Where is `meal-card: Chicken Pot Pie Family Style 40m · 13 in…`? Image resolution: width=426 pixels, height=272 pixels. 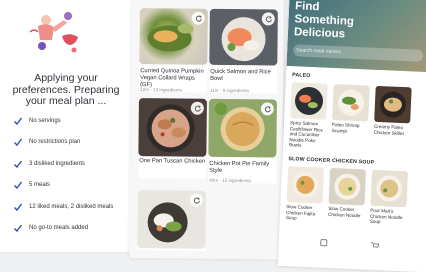 meal-card: Chicken Pot Pie Family Style 40m · 13 in… is located at coordinates (242, 141).